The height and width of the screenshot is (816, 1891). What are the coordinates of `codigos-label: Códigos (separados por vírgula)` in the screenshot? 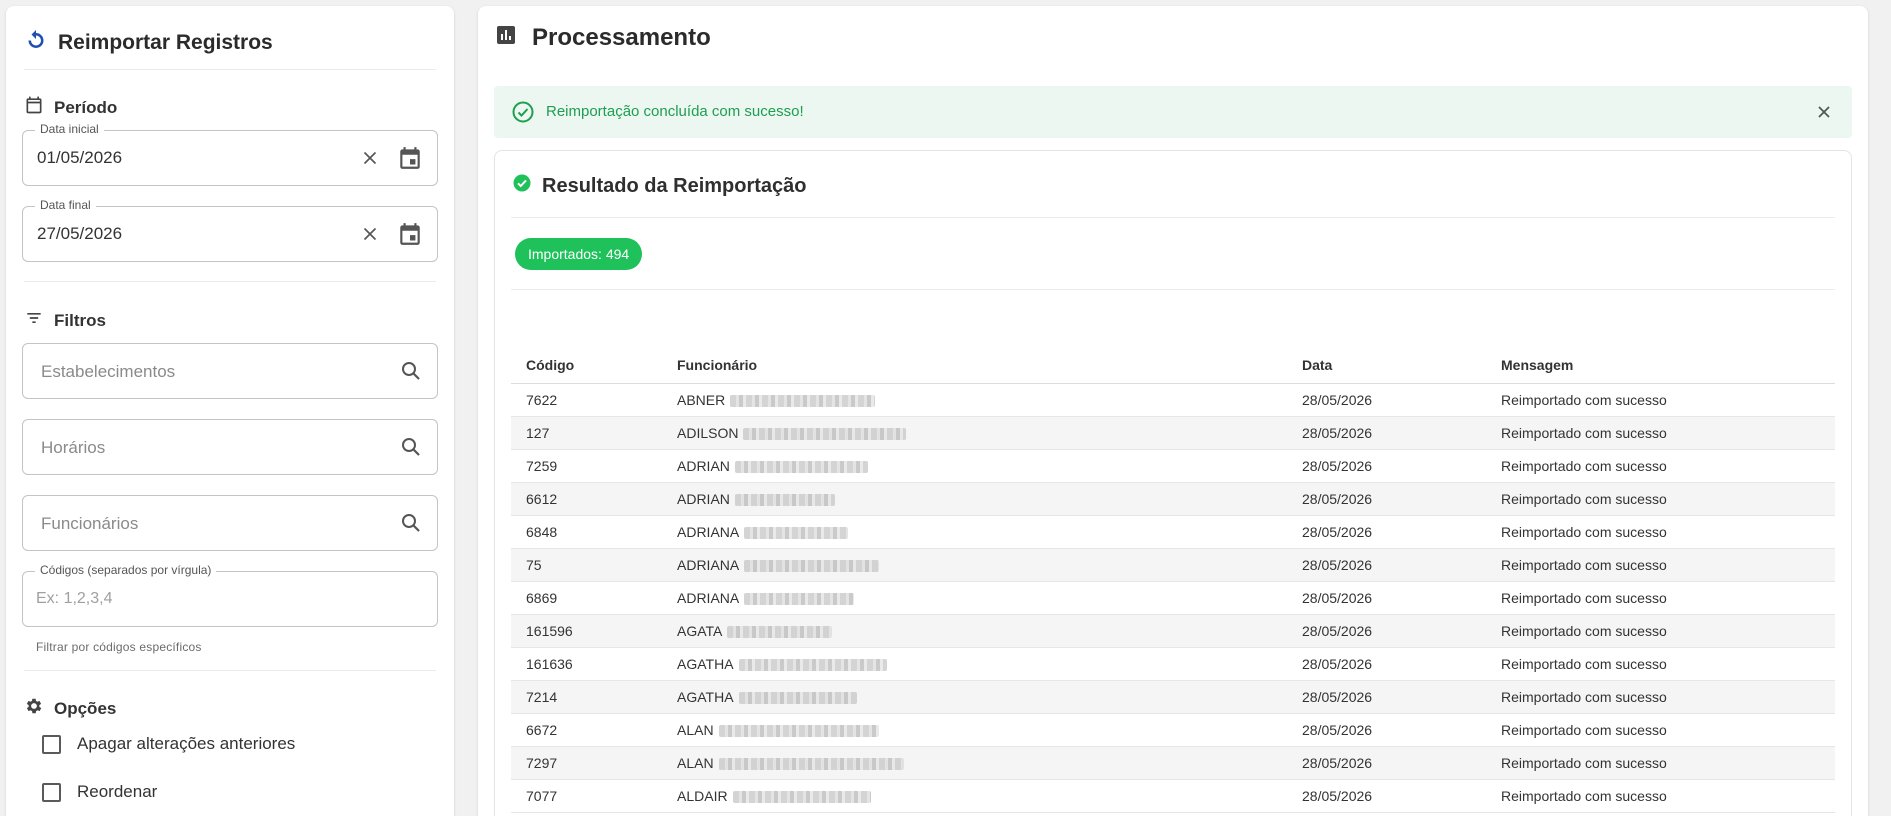 It's located at (126, 570).